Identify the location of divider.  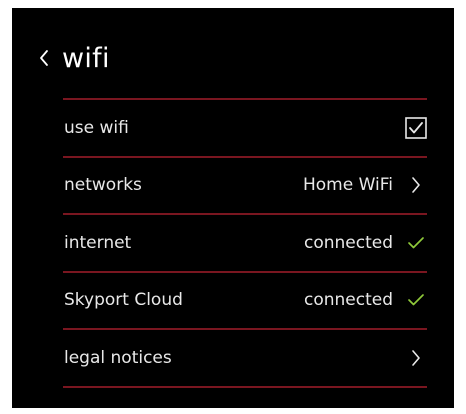
(245, 386).